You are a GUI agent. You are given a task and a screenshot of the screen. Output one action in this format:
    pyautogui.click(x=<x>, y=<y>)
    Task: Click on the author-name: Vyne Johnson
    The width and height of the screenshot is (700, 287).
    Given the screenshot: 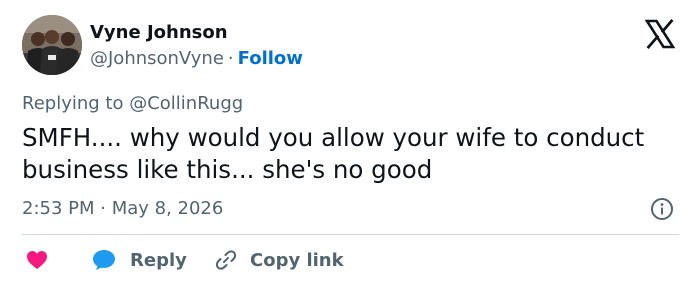 What is the action you would take?
    pyautogui.click(x=159, y=32)
    